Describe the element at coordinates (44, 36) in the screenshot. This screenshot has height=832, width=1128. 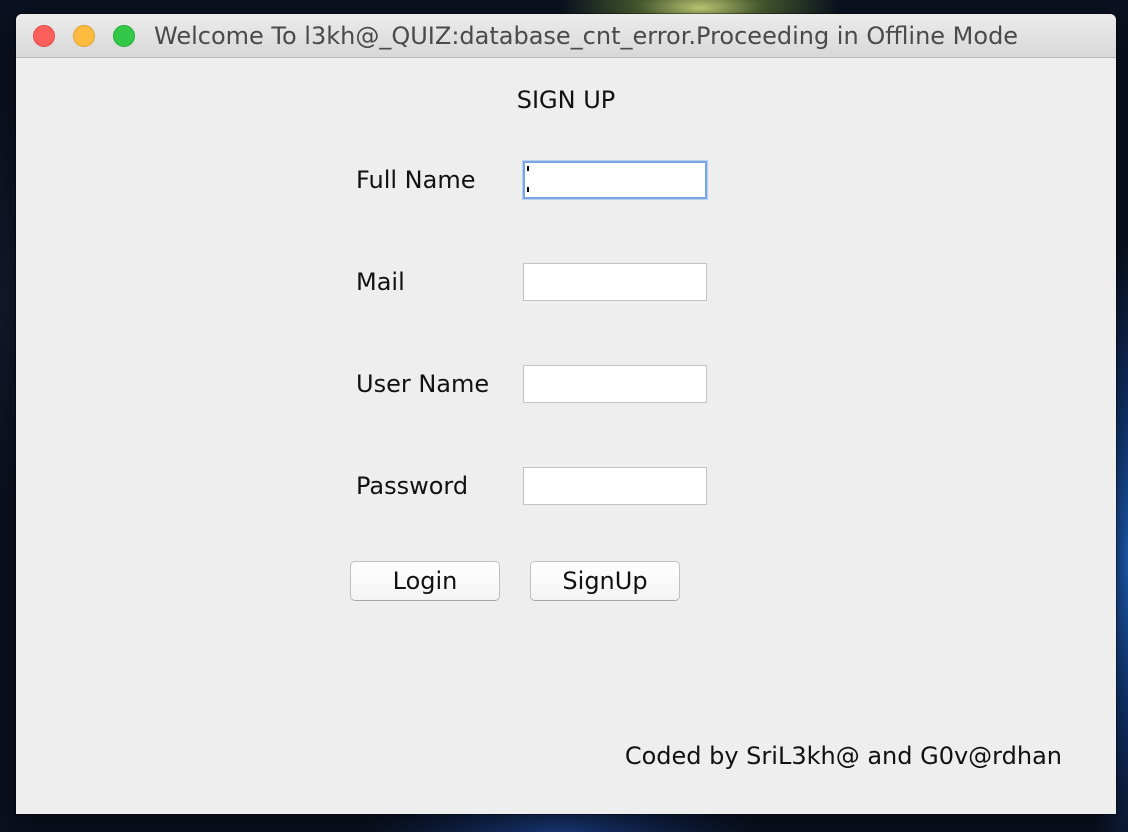
I see `close-window-button` at that location.